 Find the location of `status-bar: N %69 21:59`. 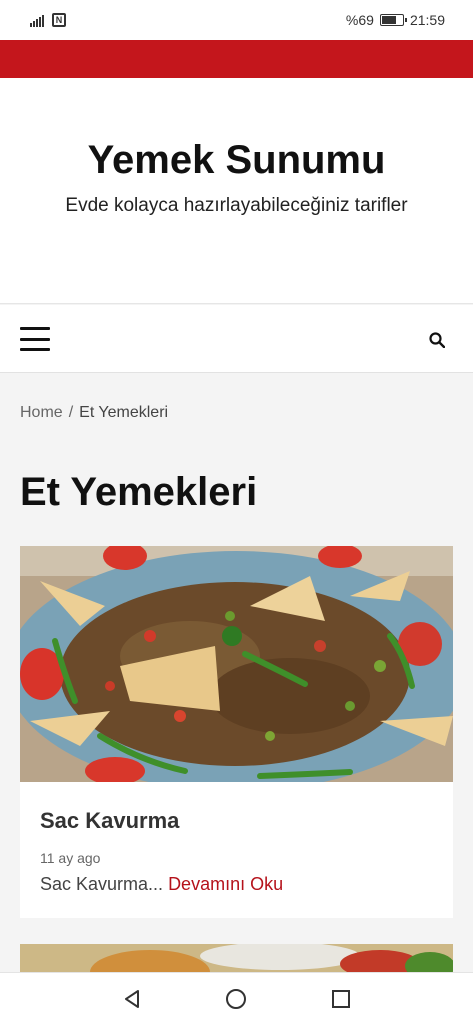

status-bar: N %69 21:59 is located at coordinates (236, 20).